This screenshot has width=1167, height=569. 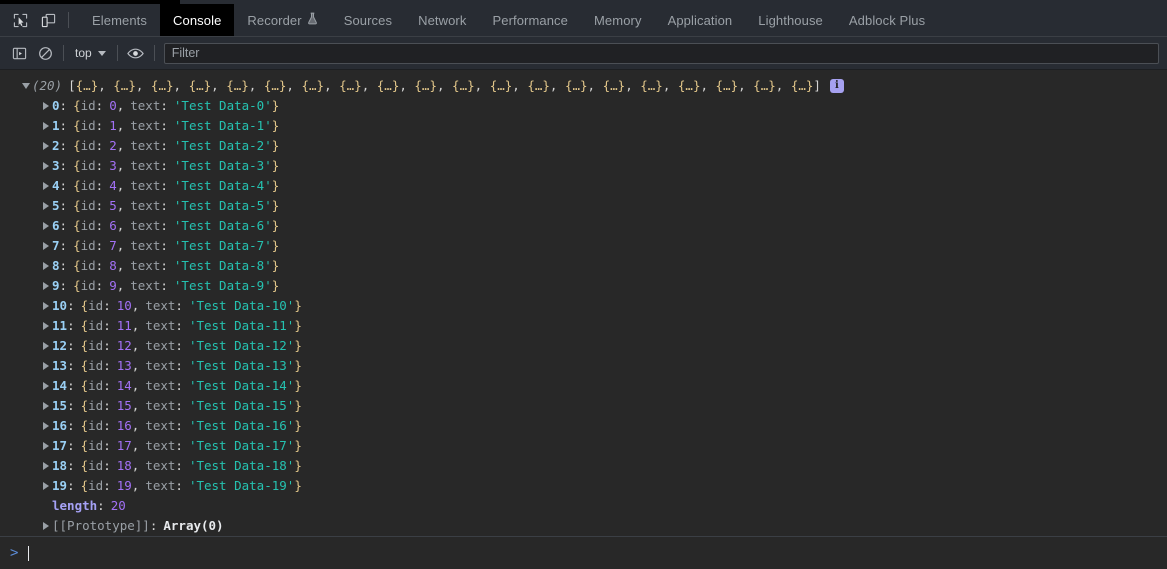 I want to click on show-console-sidebar-icon, so click(x=19, y=53).